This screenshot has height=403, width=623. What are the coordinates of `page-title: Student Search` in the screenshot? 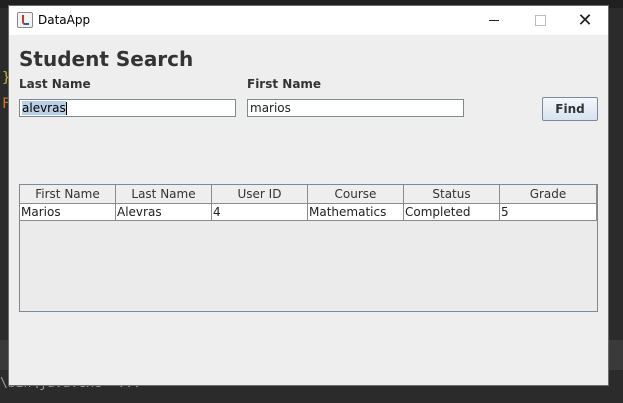 It's located at (106, 59).